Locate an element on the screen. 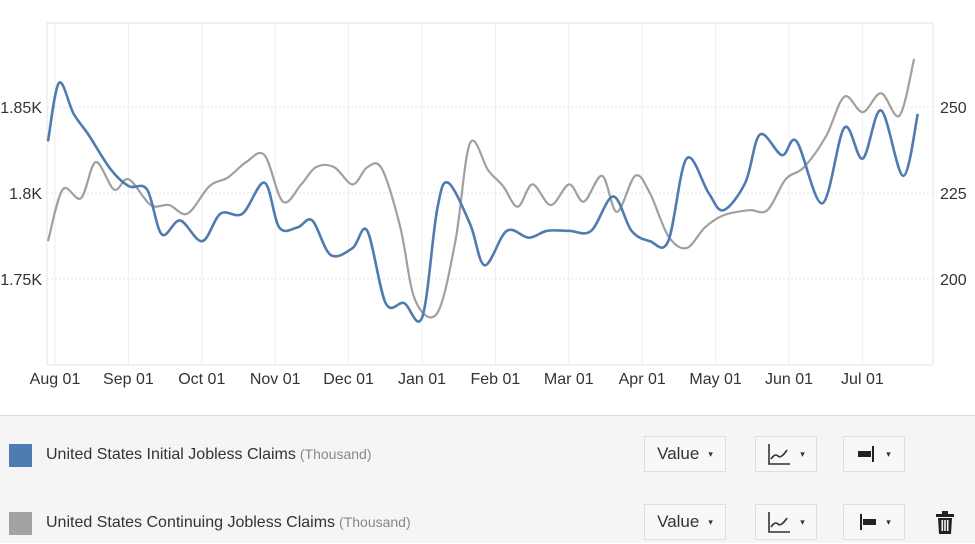  axis-right-icon is located at coordinates (866, 454).